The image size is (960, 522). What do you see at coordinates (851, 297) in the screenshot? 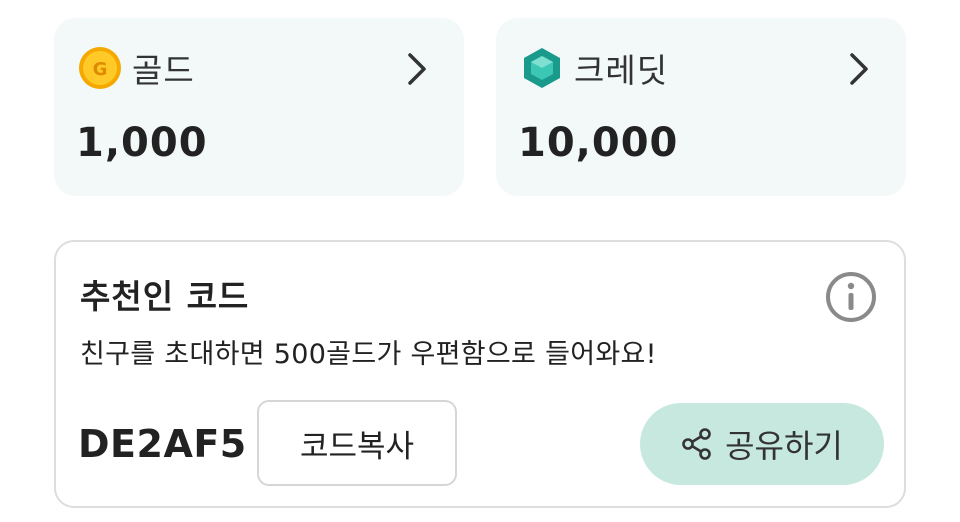
I see `info-icon` at bounding box center [851, 297].